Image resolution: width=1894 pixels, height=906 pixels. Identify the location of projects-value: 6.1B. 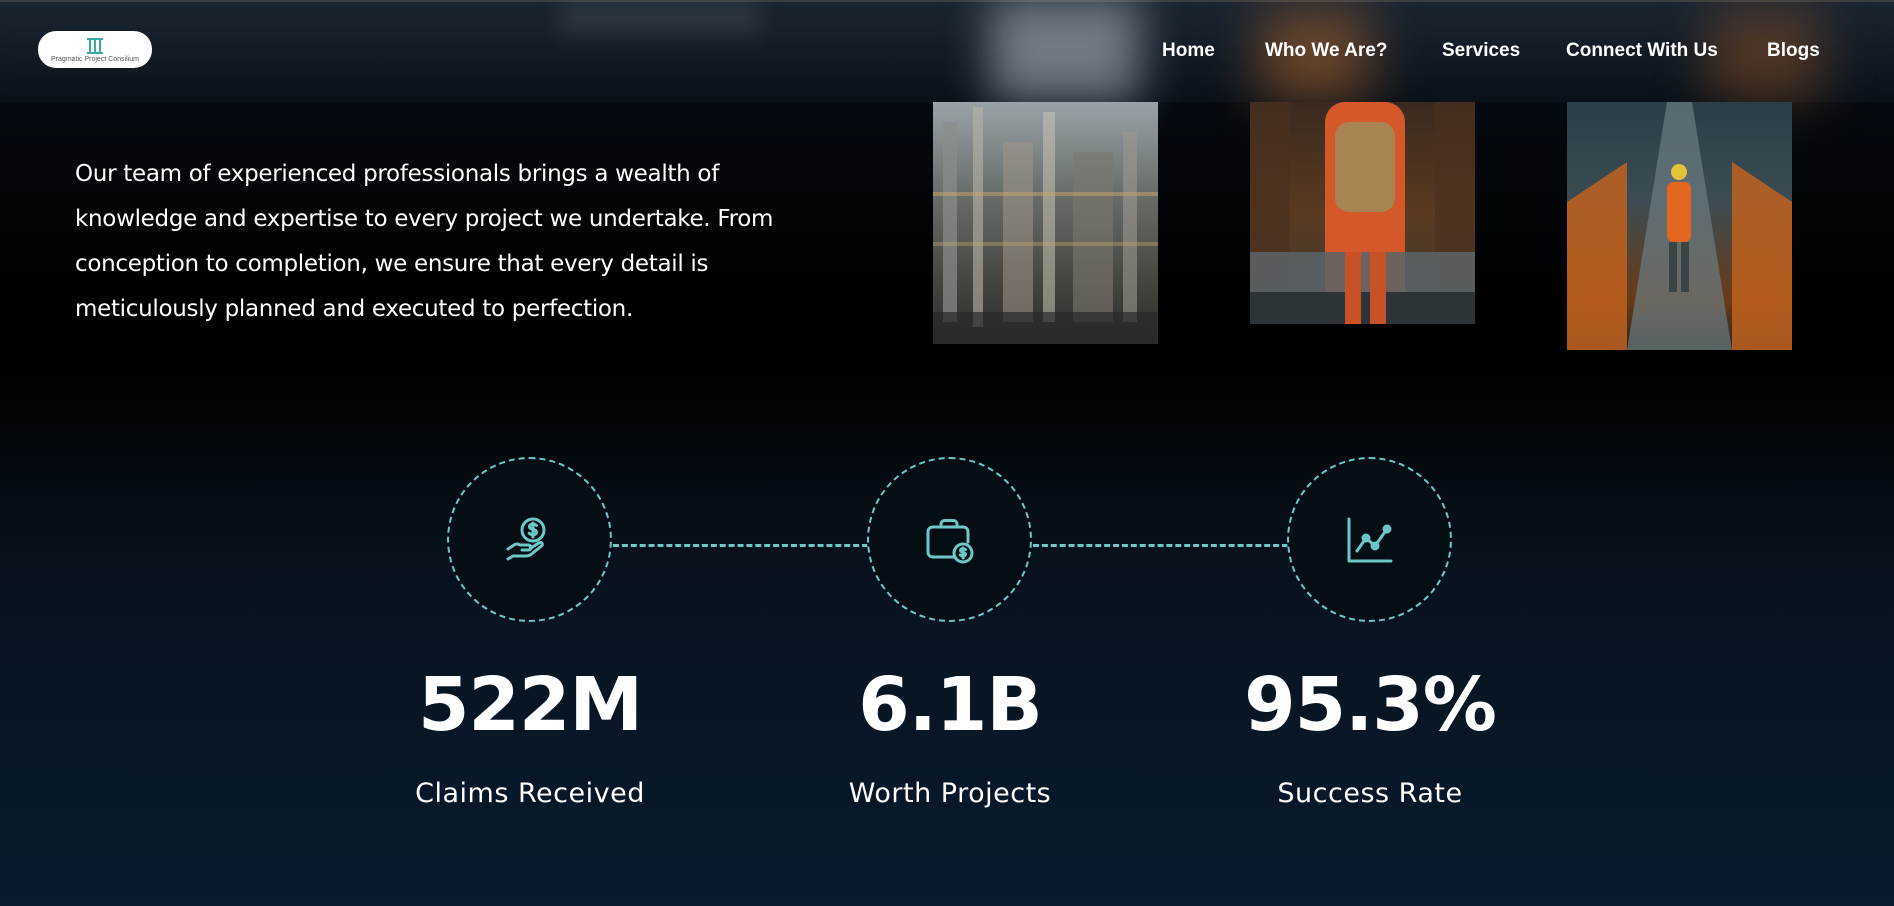
(950, 705).